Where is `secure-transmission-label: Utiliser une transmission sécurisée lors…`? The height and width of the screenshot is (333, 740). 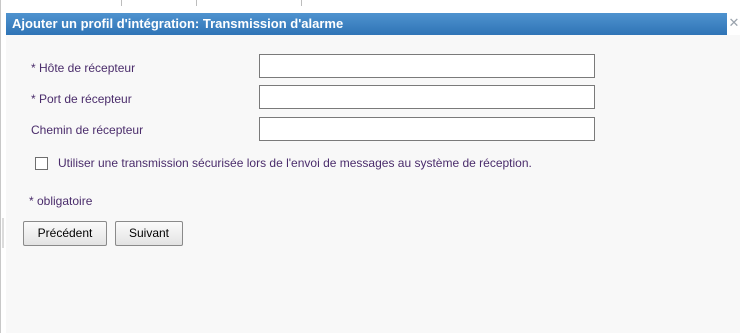 secure-transmission-label: Utiliser une transmission sécurisée lors… is located at coordinates (295, 163).